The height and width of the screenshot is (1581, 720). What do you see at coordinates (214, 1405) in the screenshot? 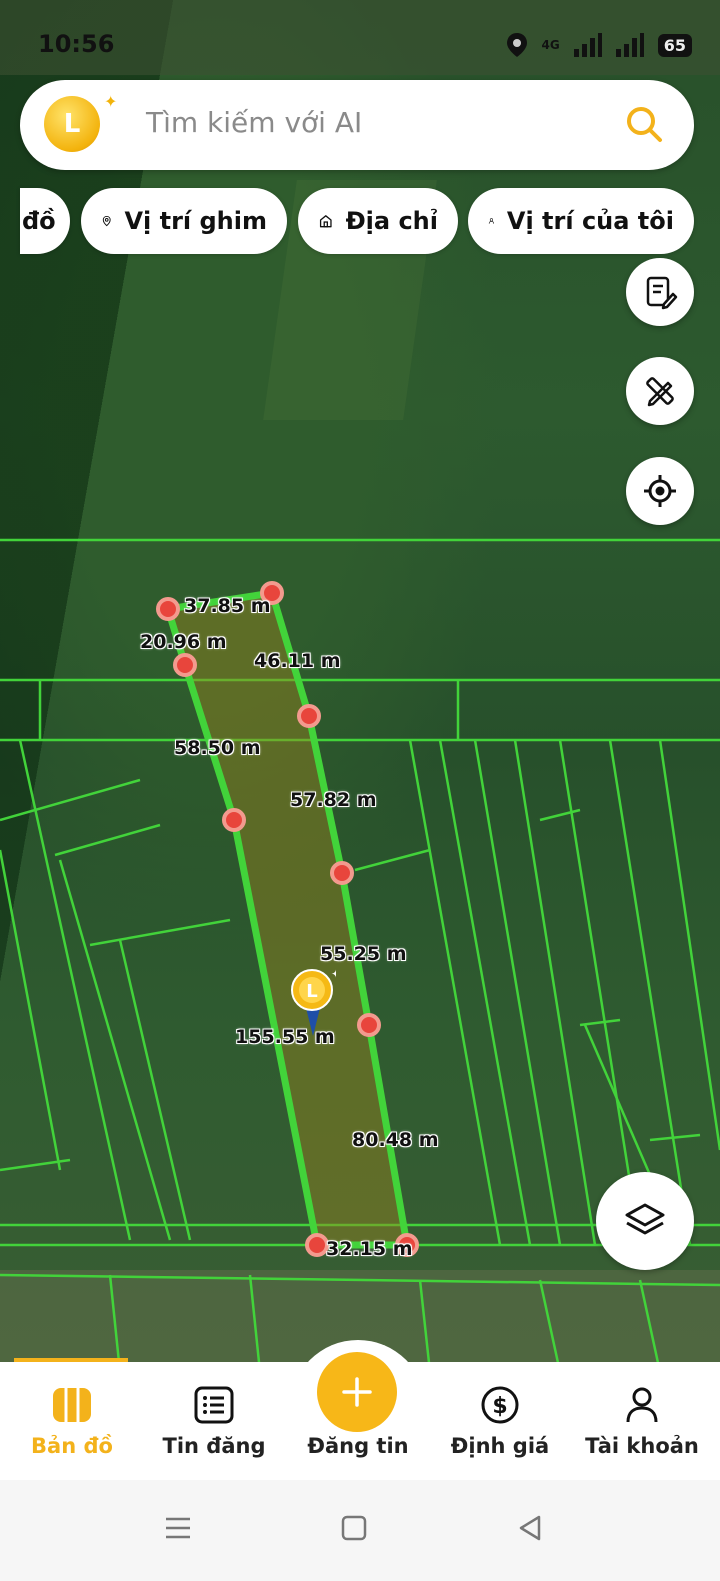
I see `list-icon` at bounding box center [214, 1405].